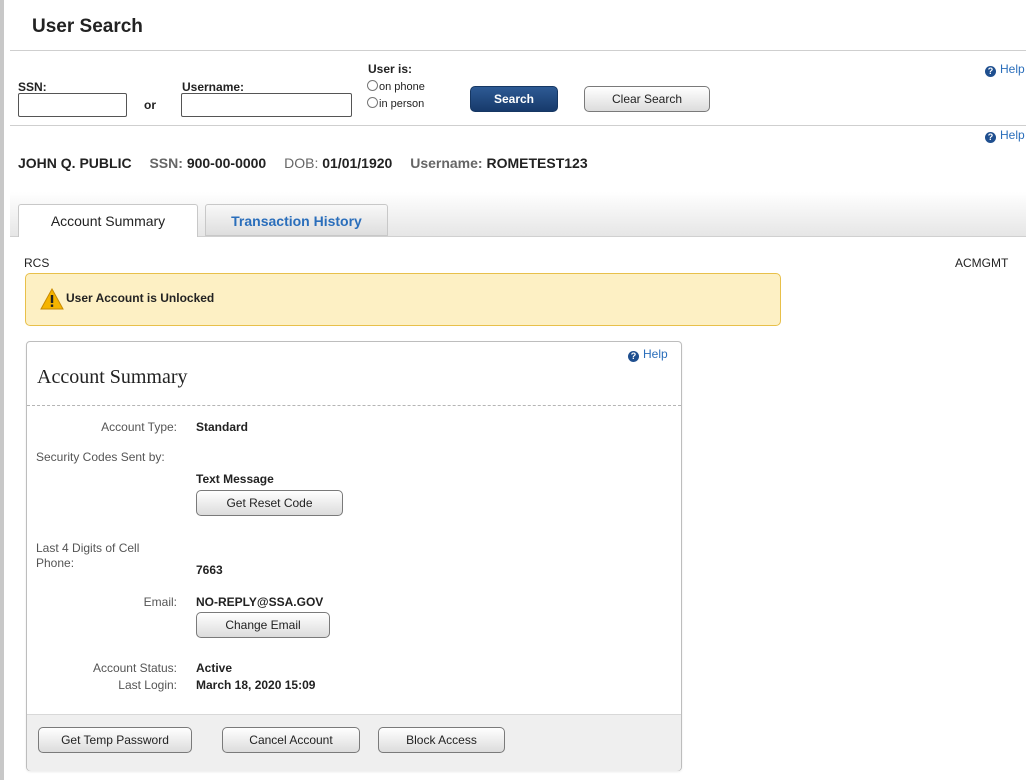 The image size is (1026, 780). I want to click on user-dob: 01/01/1920, so click(357, 163).